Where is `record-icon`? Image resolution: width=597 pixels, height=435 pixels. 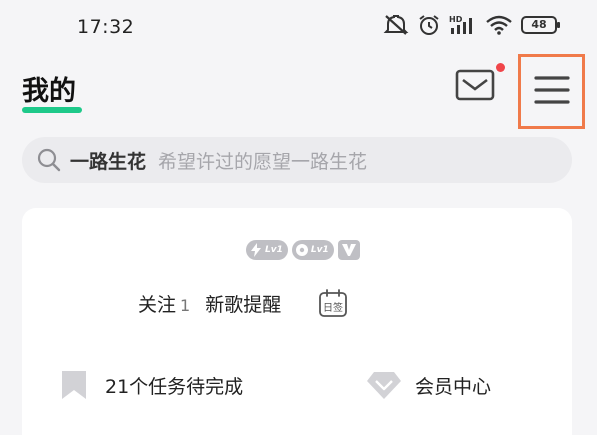 record-icon is located at coordinates (301, 250).